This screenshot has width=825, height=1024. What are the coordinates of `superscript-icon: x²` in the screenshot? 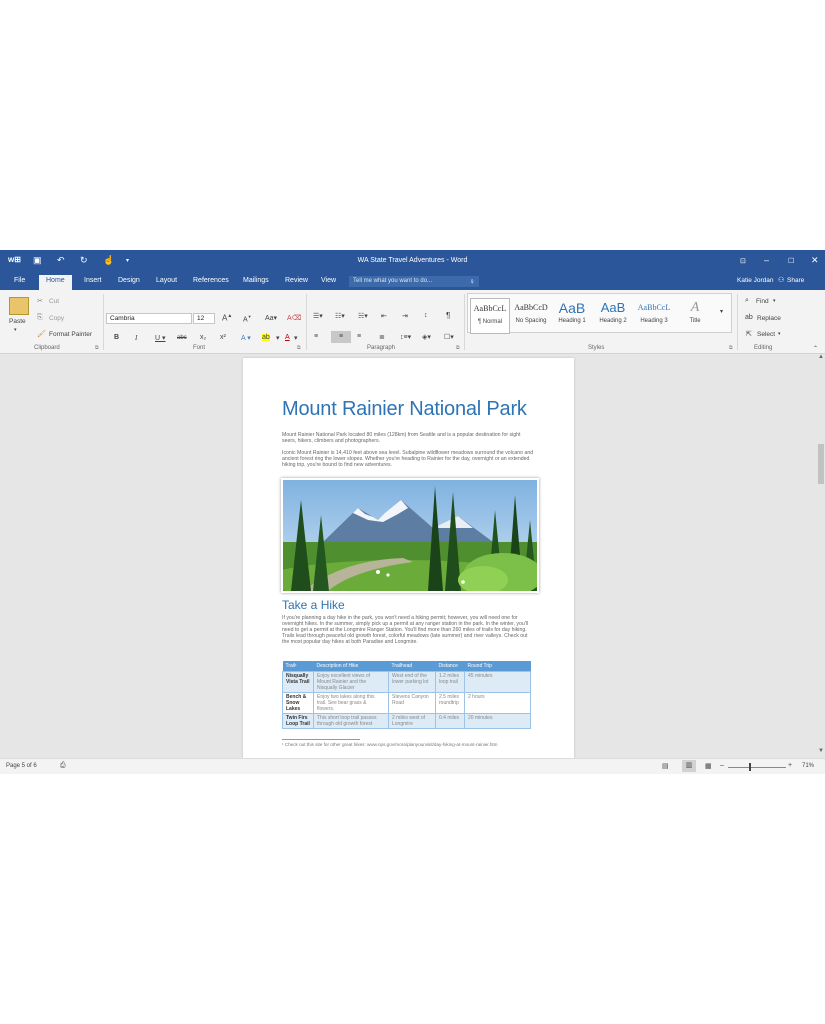 It's located at (223, 337).